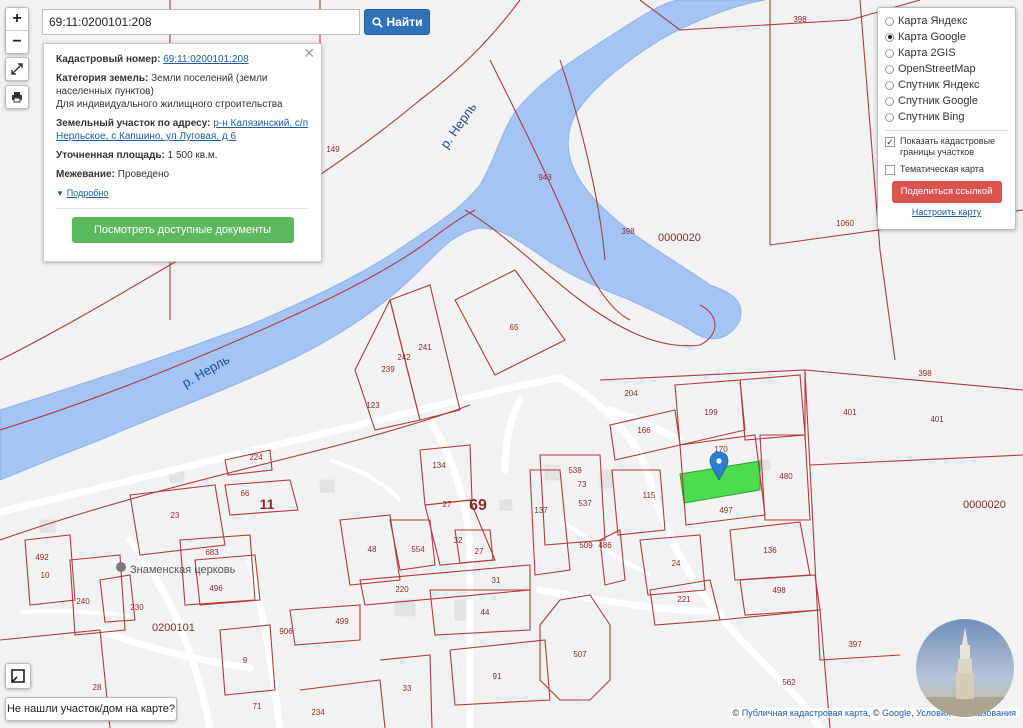  Describe the element at coordinates (586, 545) in the screenshot. I see `parcel-number: 509` at that location.